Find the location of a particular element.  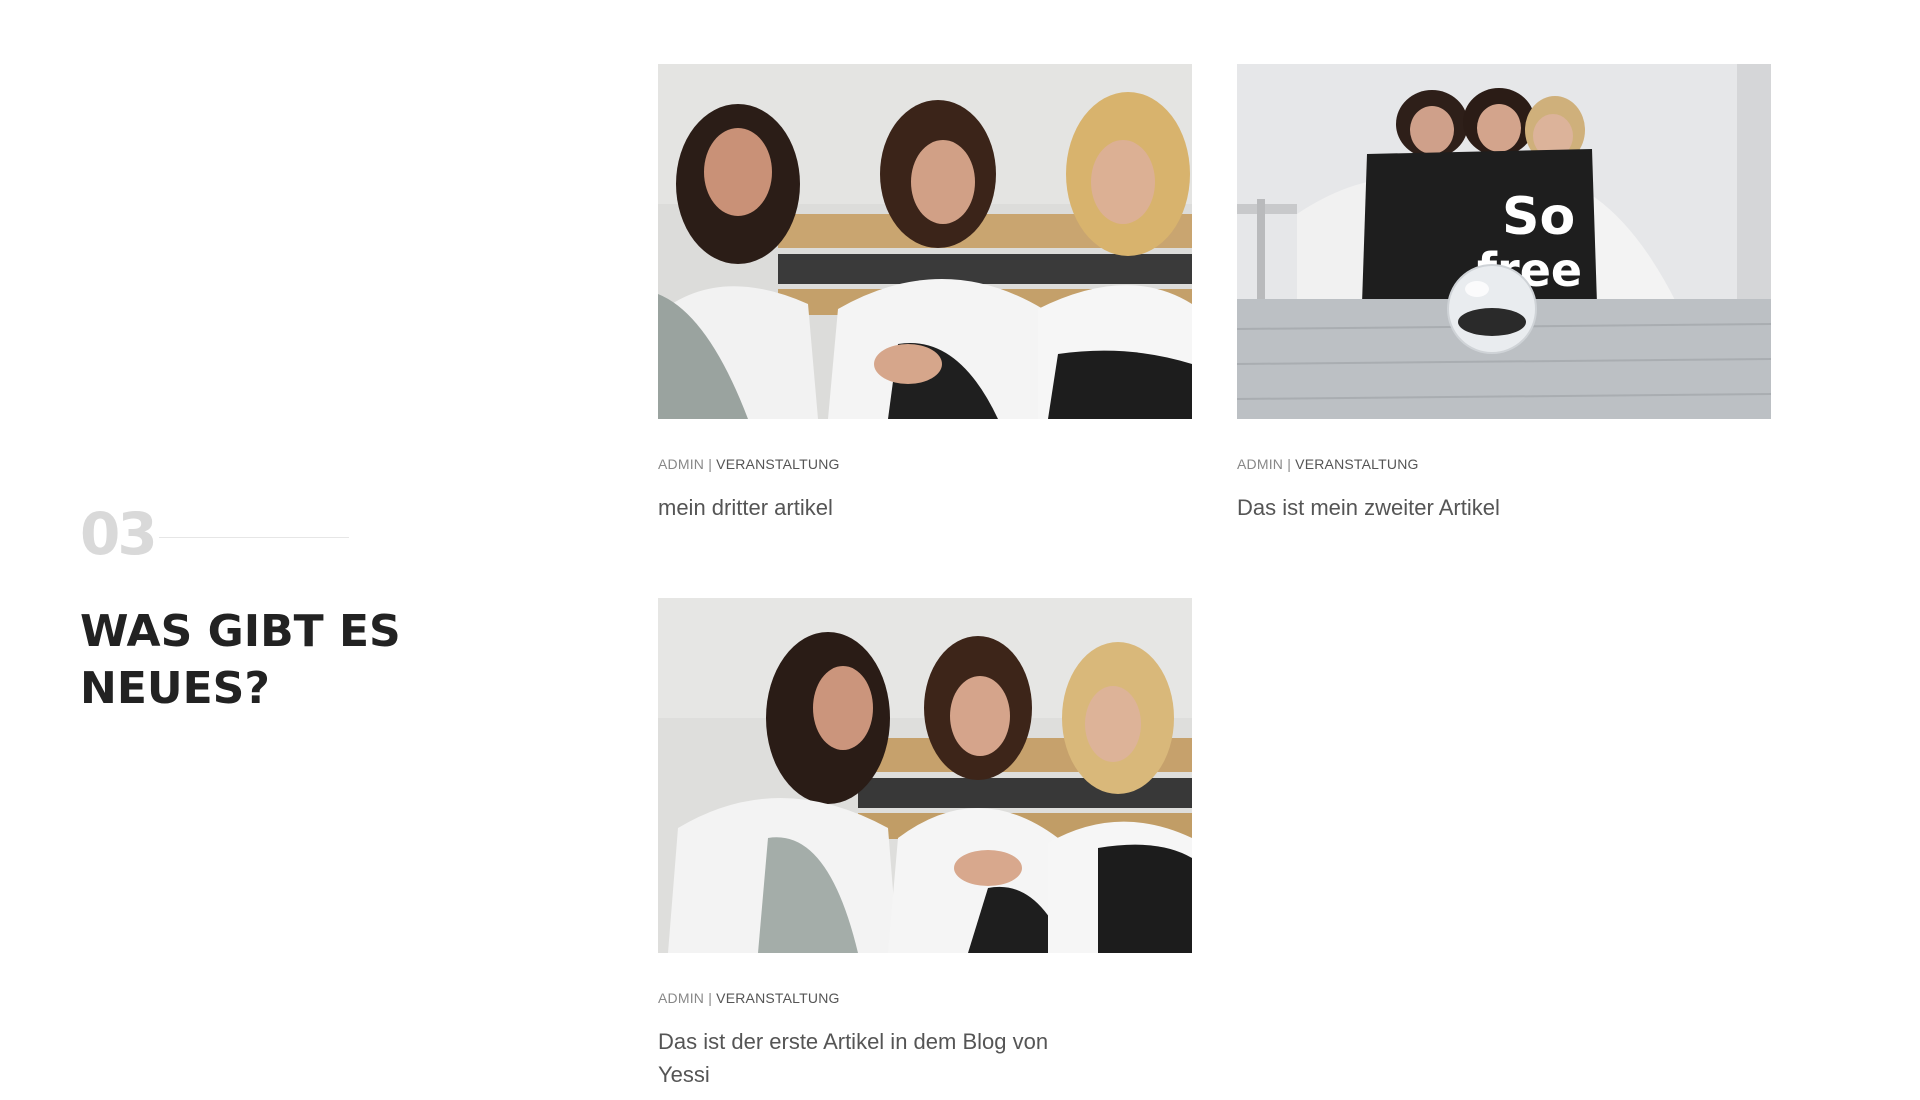

section-number: 03 is located at coordinates (119, 534).